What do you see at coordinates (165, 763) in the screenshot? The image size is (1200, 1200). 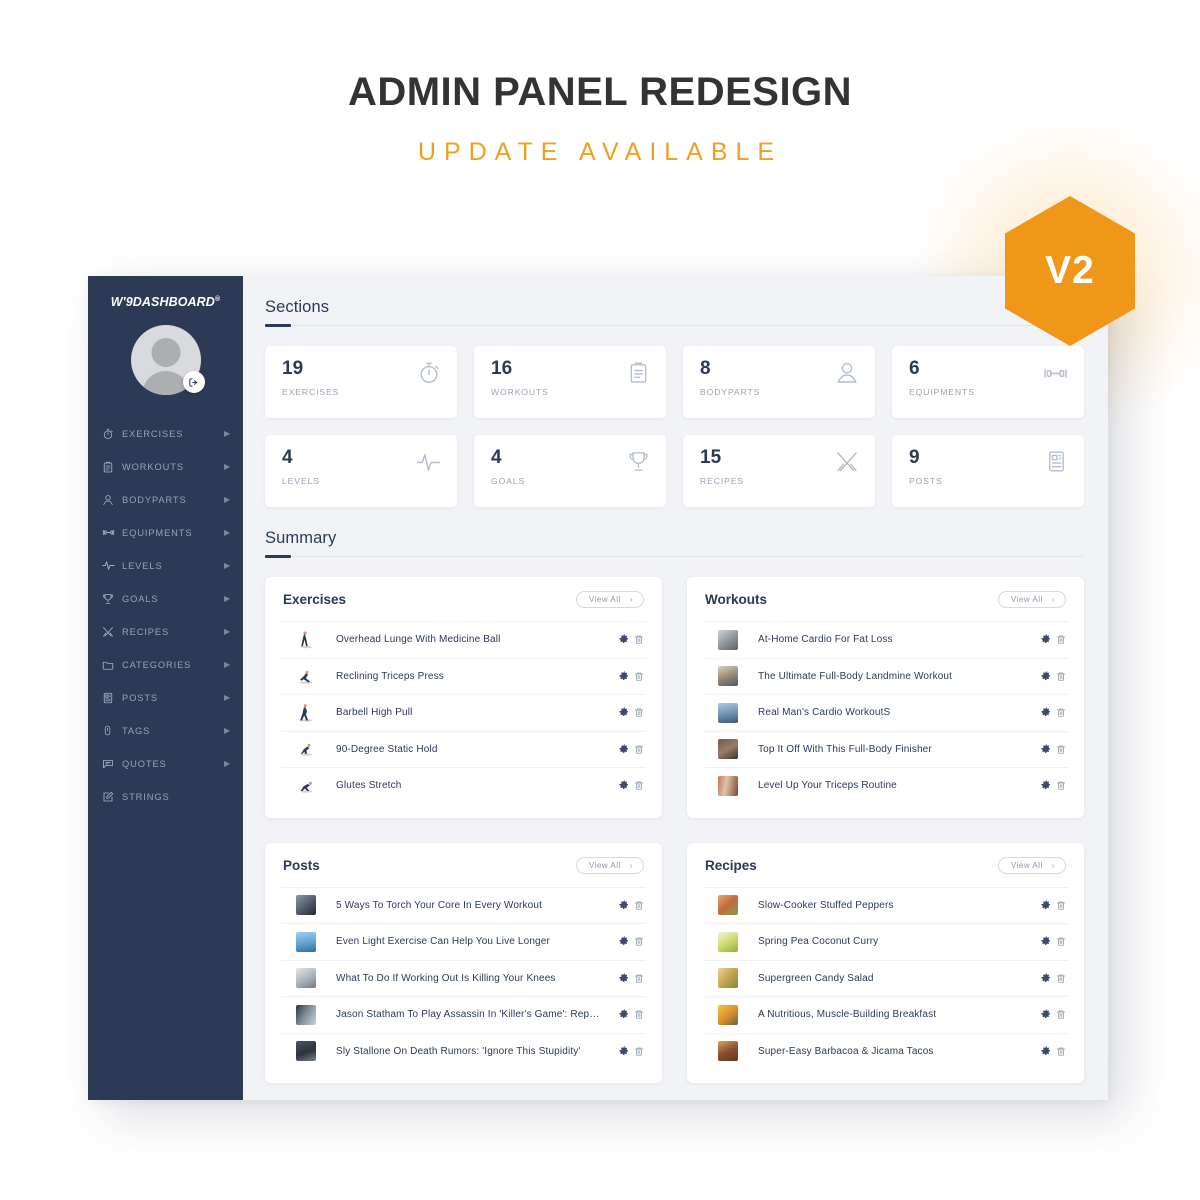 I see `sidebar-item-quotes: QUOTES ▶` at bounding box center [165, 763].